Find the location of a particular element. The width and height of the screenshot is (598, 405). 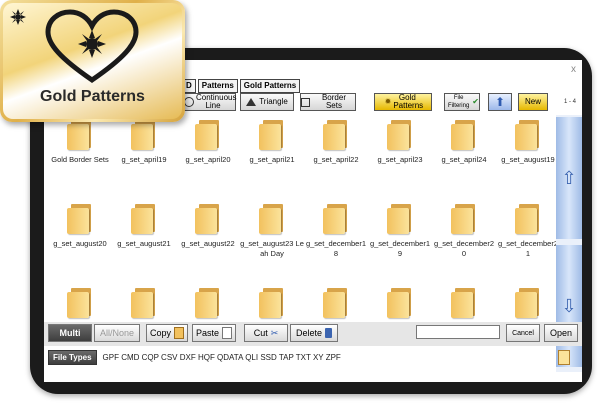

folder-item: g_set_april23 is located at coordinates (400, 158).